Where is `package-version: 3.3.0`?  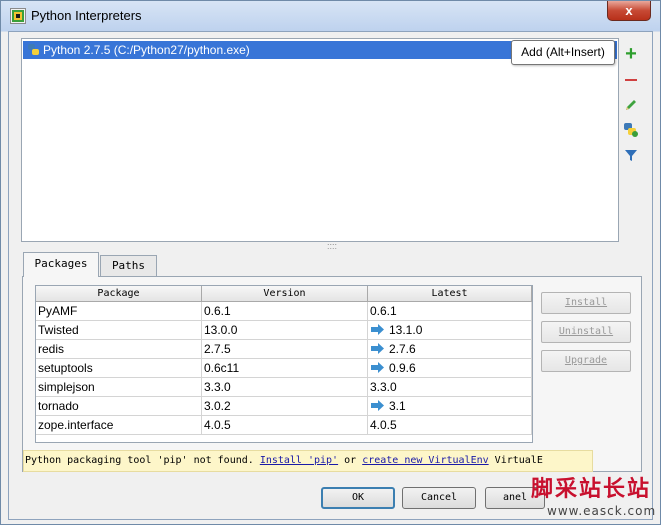
package-version: 3.3.0 is located at coordinates (285, 387).